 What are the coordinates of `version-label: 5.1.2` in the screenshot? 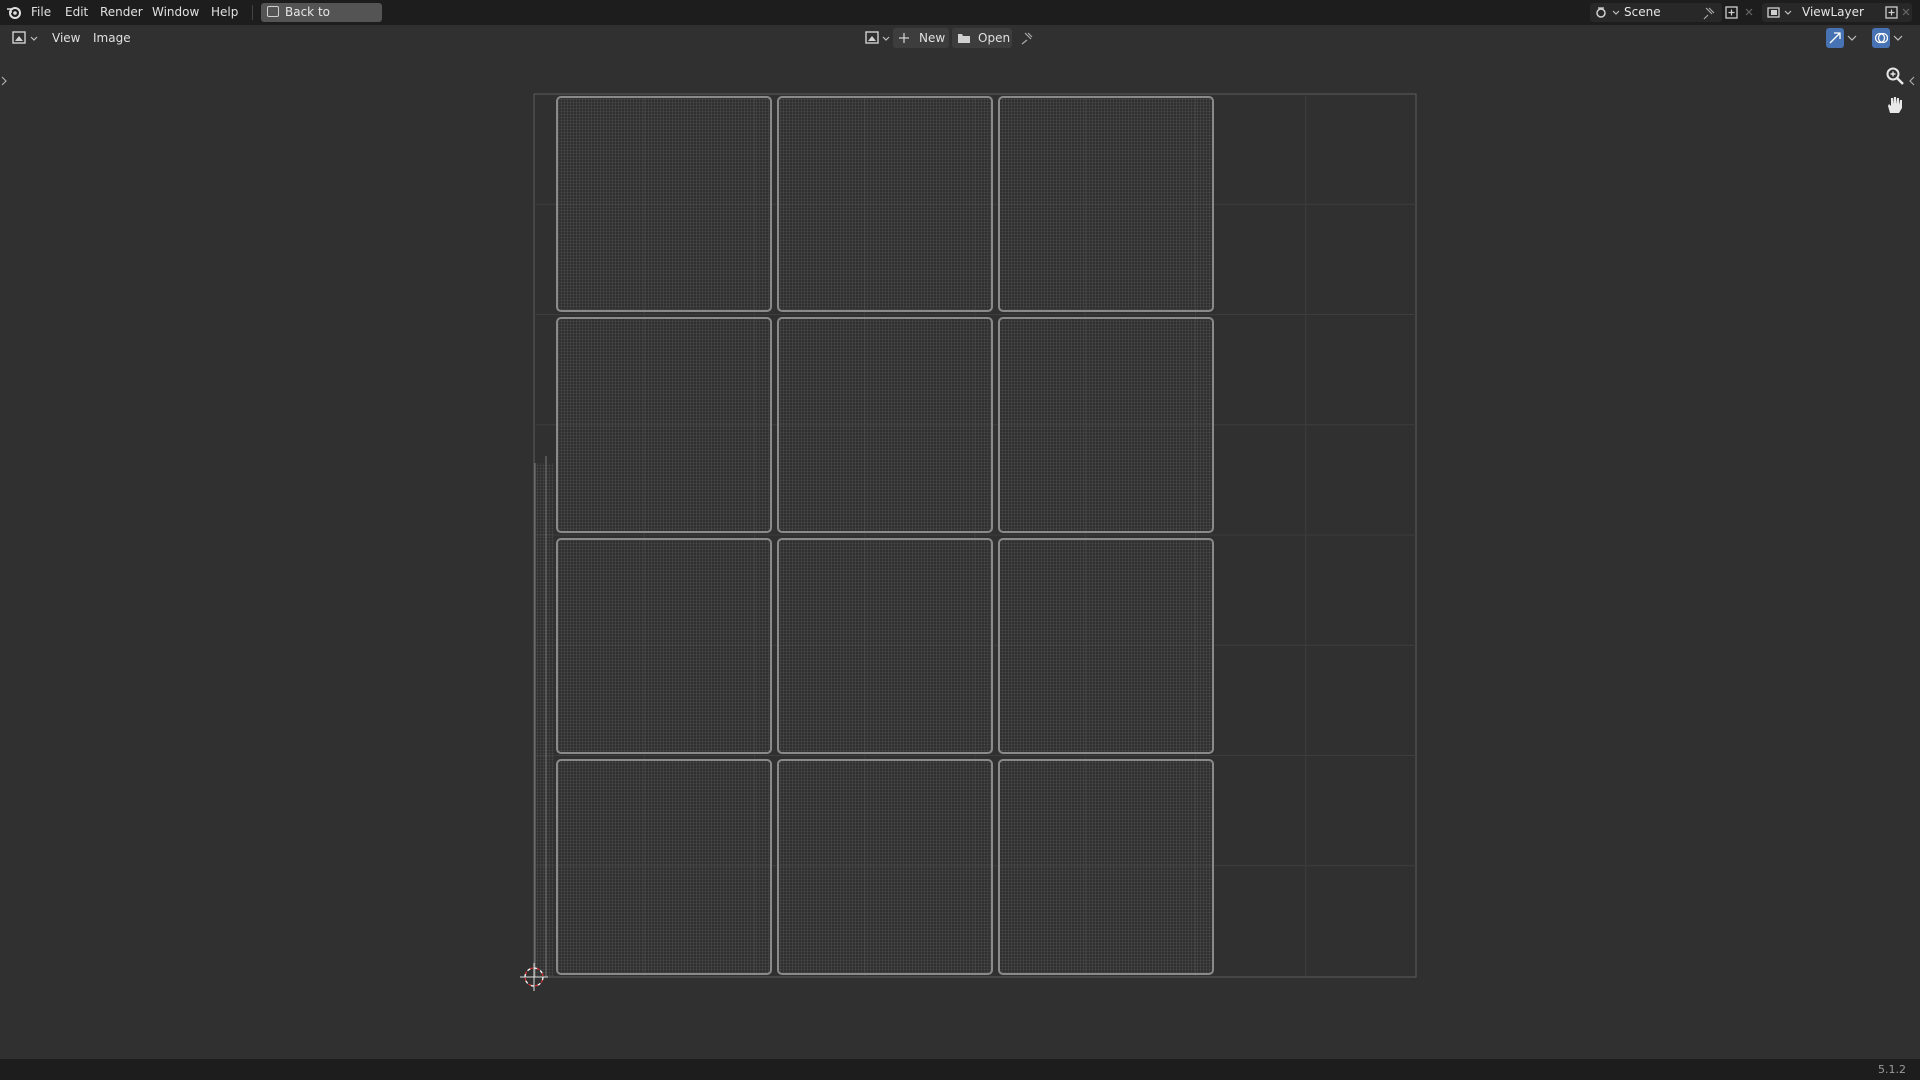 It's located at (1892, 1069).